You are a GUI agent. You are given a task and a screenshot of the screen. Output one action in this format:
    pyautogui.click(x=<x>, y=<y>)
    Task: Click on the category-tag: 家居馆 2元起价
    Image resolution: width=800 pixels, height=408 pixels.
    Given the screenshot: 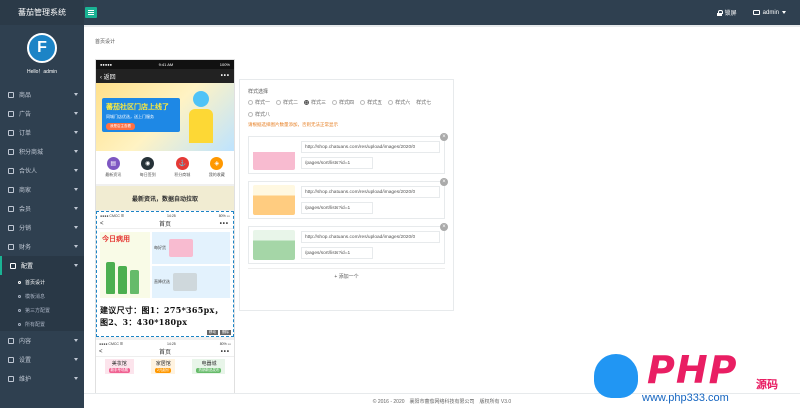 What is the action you would take?
    pyautogui.click(x=163, y=366)
    